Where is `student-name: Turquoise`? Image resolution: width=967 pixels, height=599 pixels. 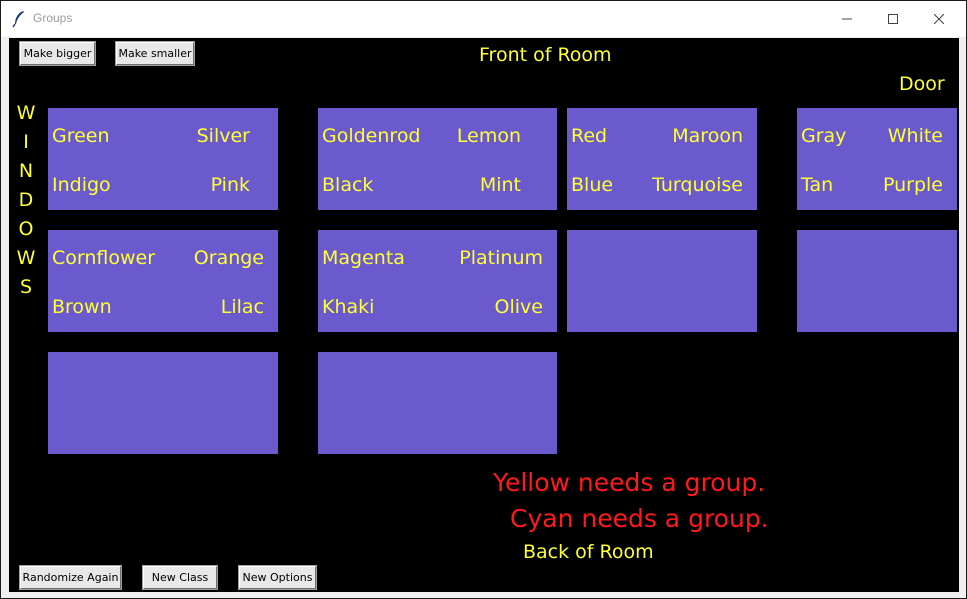 student-name: Turquoise is located at coordinates (697, 185).